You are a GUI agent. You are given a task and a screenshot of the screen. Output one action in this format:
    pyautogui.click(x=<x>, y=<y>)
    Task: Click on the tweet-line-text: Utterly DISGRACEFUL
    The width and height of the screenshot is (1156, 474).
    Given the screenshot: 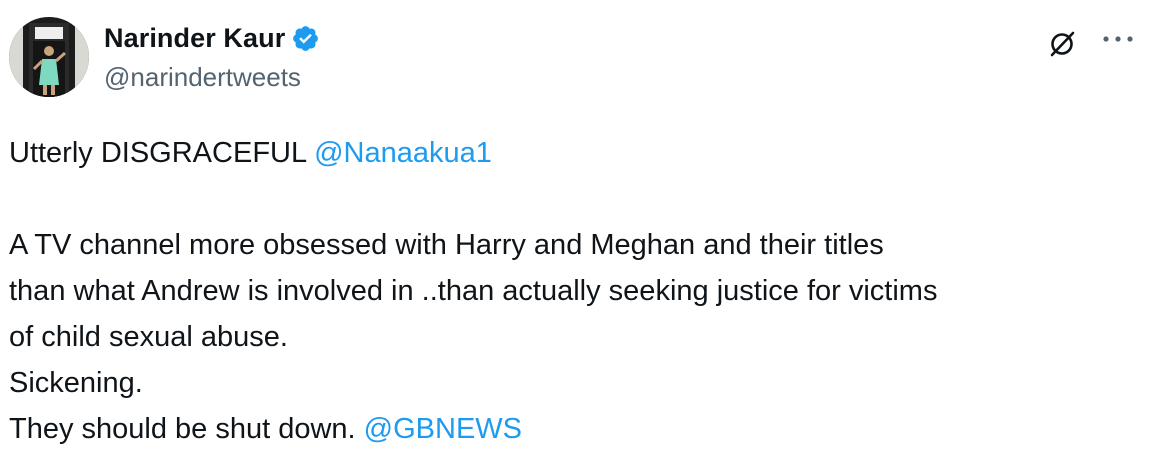 What is the action you would take?
    pyautogui.click(x=162, y=153)
    